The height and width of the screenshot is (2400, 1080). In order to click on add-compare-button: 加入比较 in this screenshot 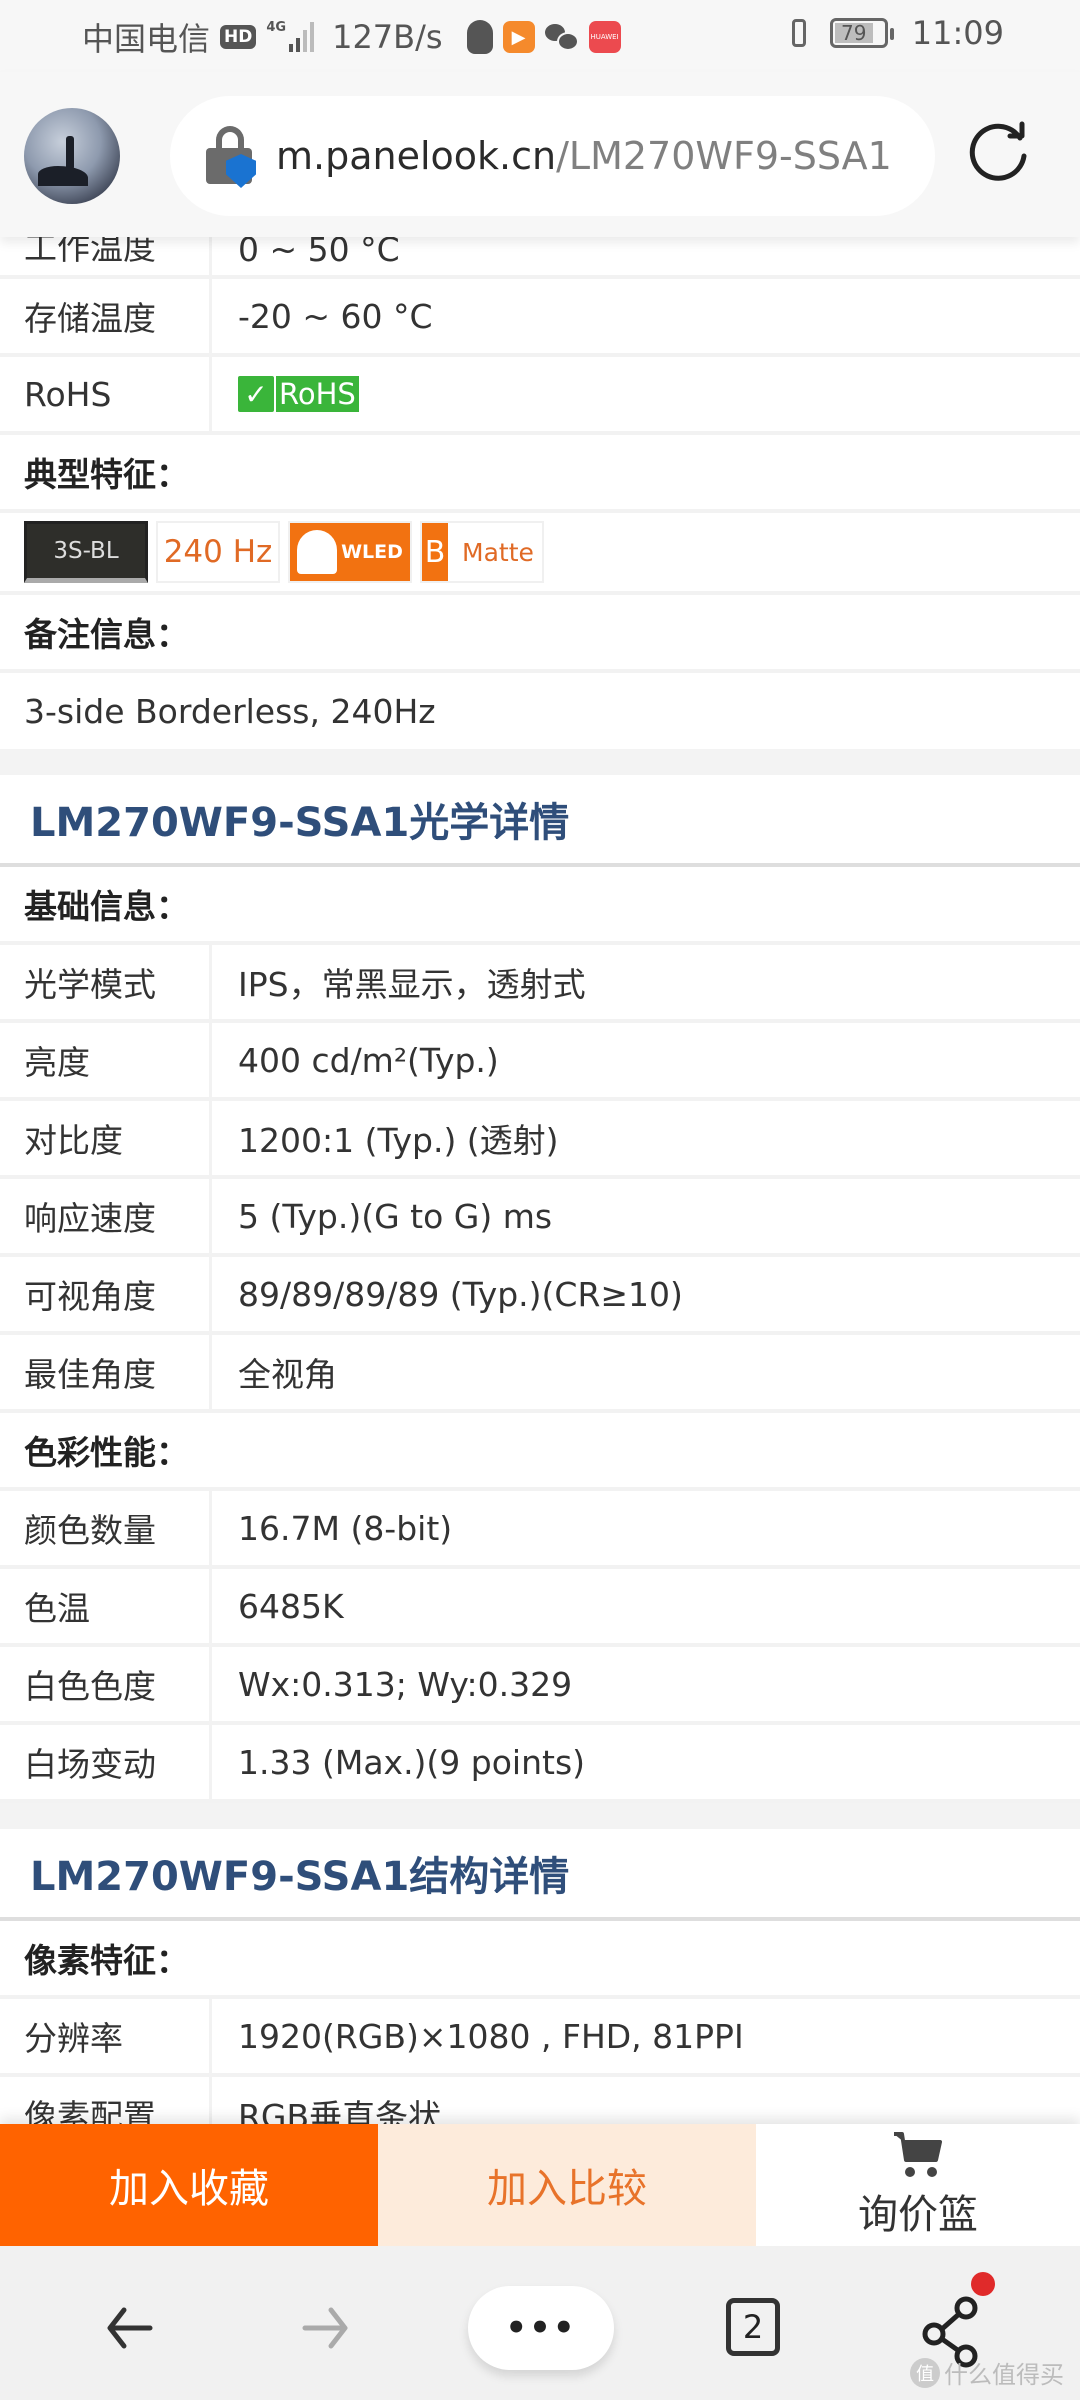, I will do `click(567, 2185)`.